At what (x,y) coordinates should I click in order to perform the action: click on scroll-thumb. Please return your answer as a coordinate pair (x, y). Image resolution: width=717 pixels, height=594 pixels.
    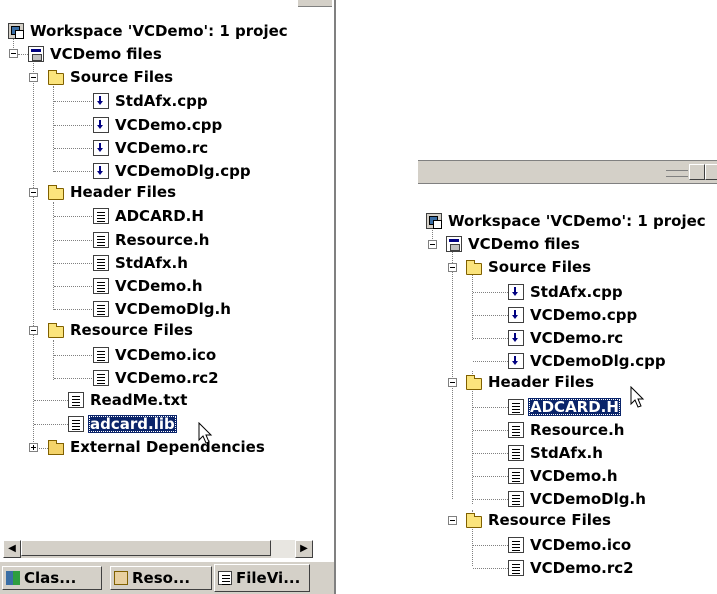
    Looking at the image, I should click on (146, 548).